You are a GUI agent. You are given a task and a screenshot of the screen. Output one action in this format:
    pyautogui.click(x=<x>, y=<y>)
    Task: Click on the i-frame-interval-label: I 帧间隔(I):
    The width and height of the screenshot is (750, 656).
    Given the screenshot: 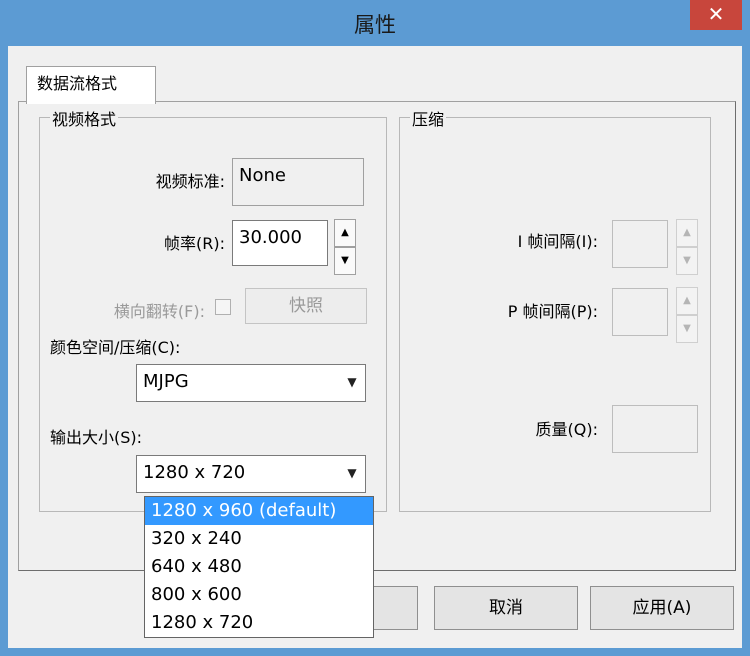 What is the action you would take?
    pyautogui.click(x=557, y=241)
    